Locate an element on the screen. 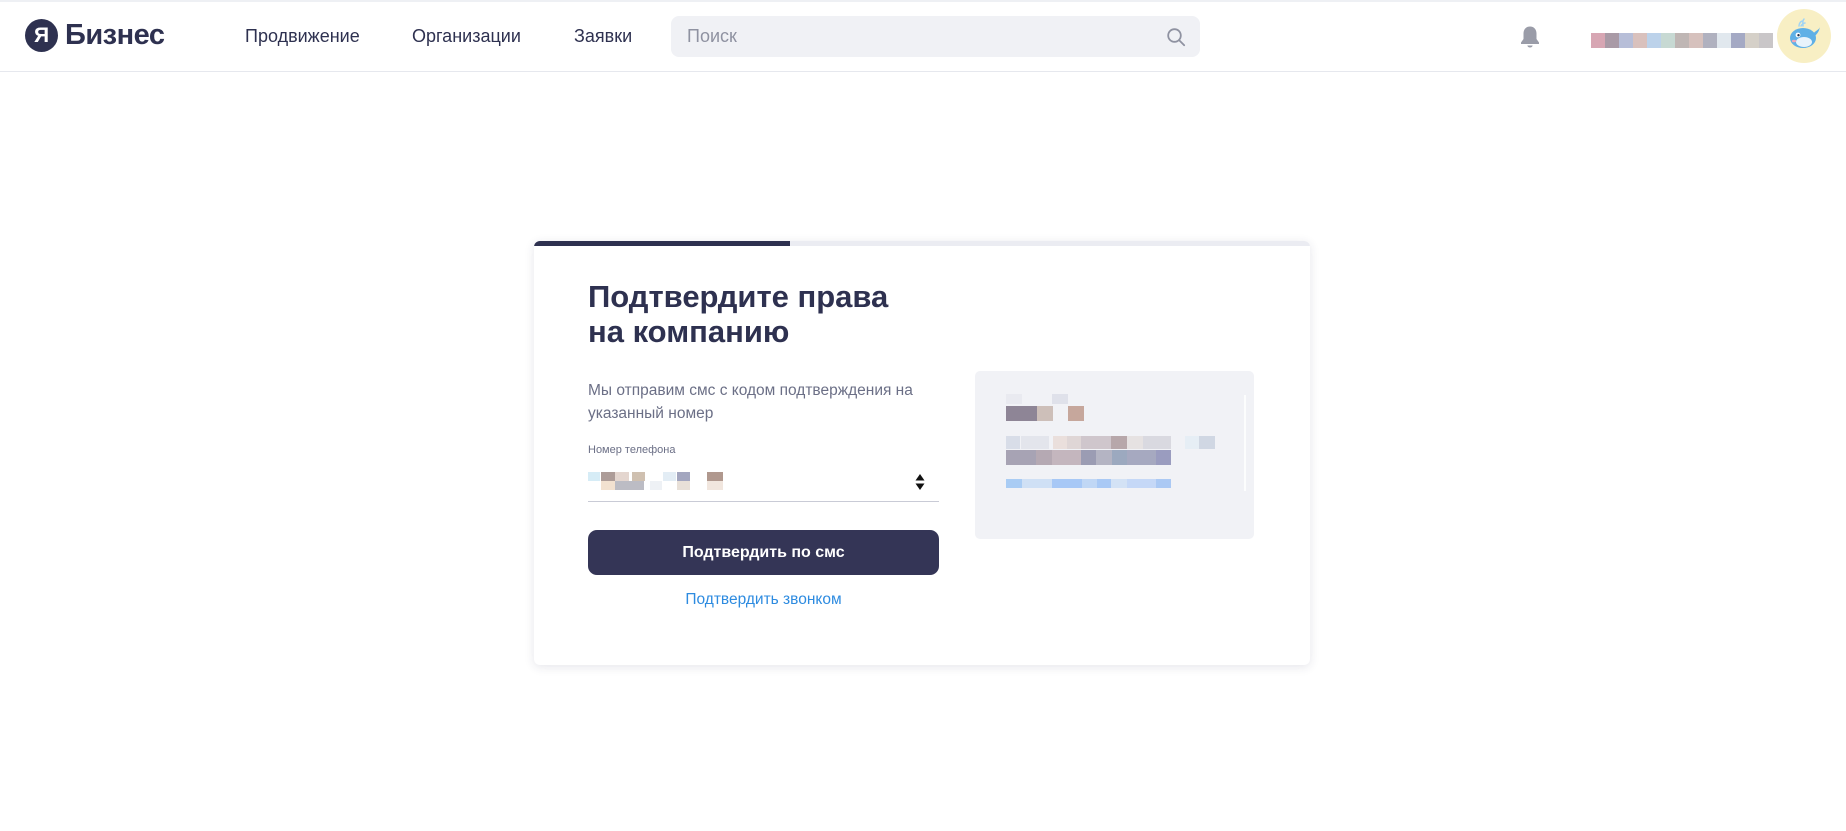  step-progress-fill is located at coordinates (662, 243).